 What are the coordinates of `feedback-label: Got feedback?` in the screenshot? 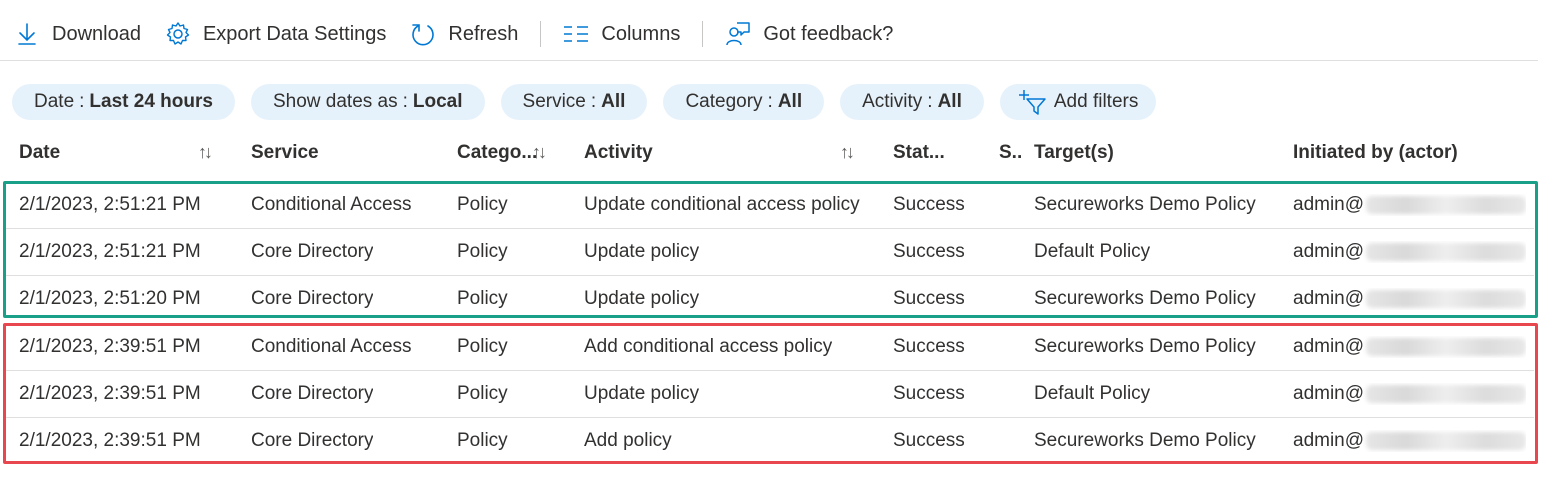 It's located at (828, 33).